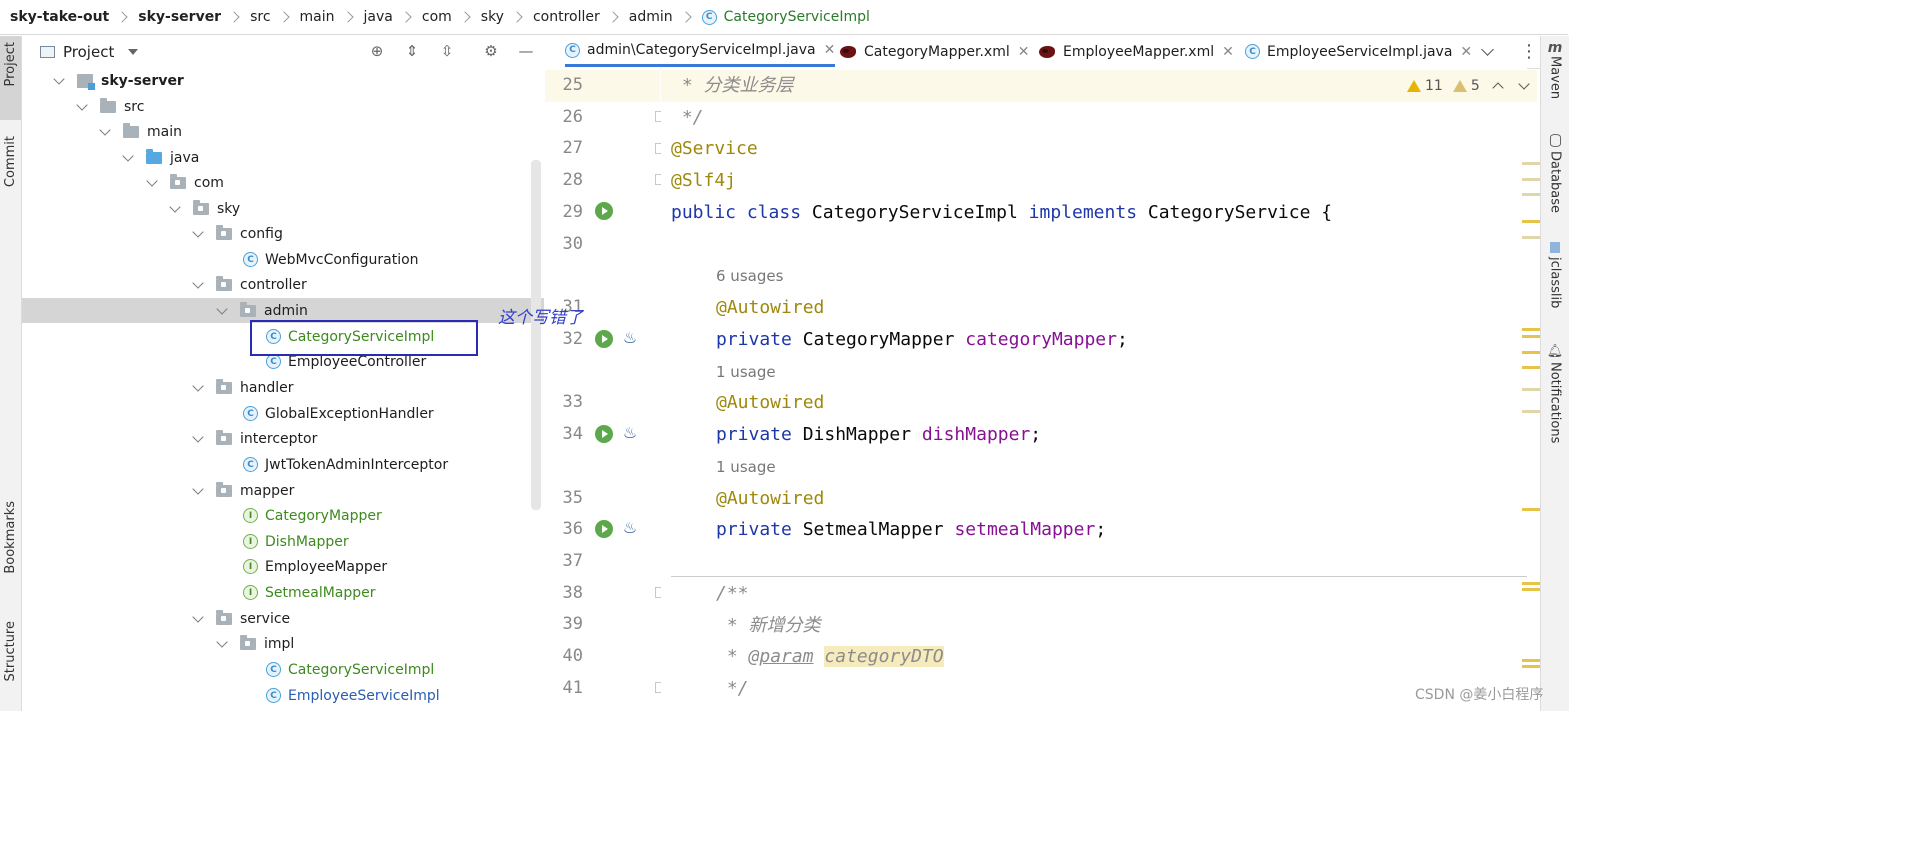  What do you see at coordinates (283, 592) in the screenshot?
I see `tree-row: I SetmealMapper` at bounding box center [283, 592].